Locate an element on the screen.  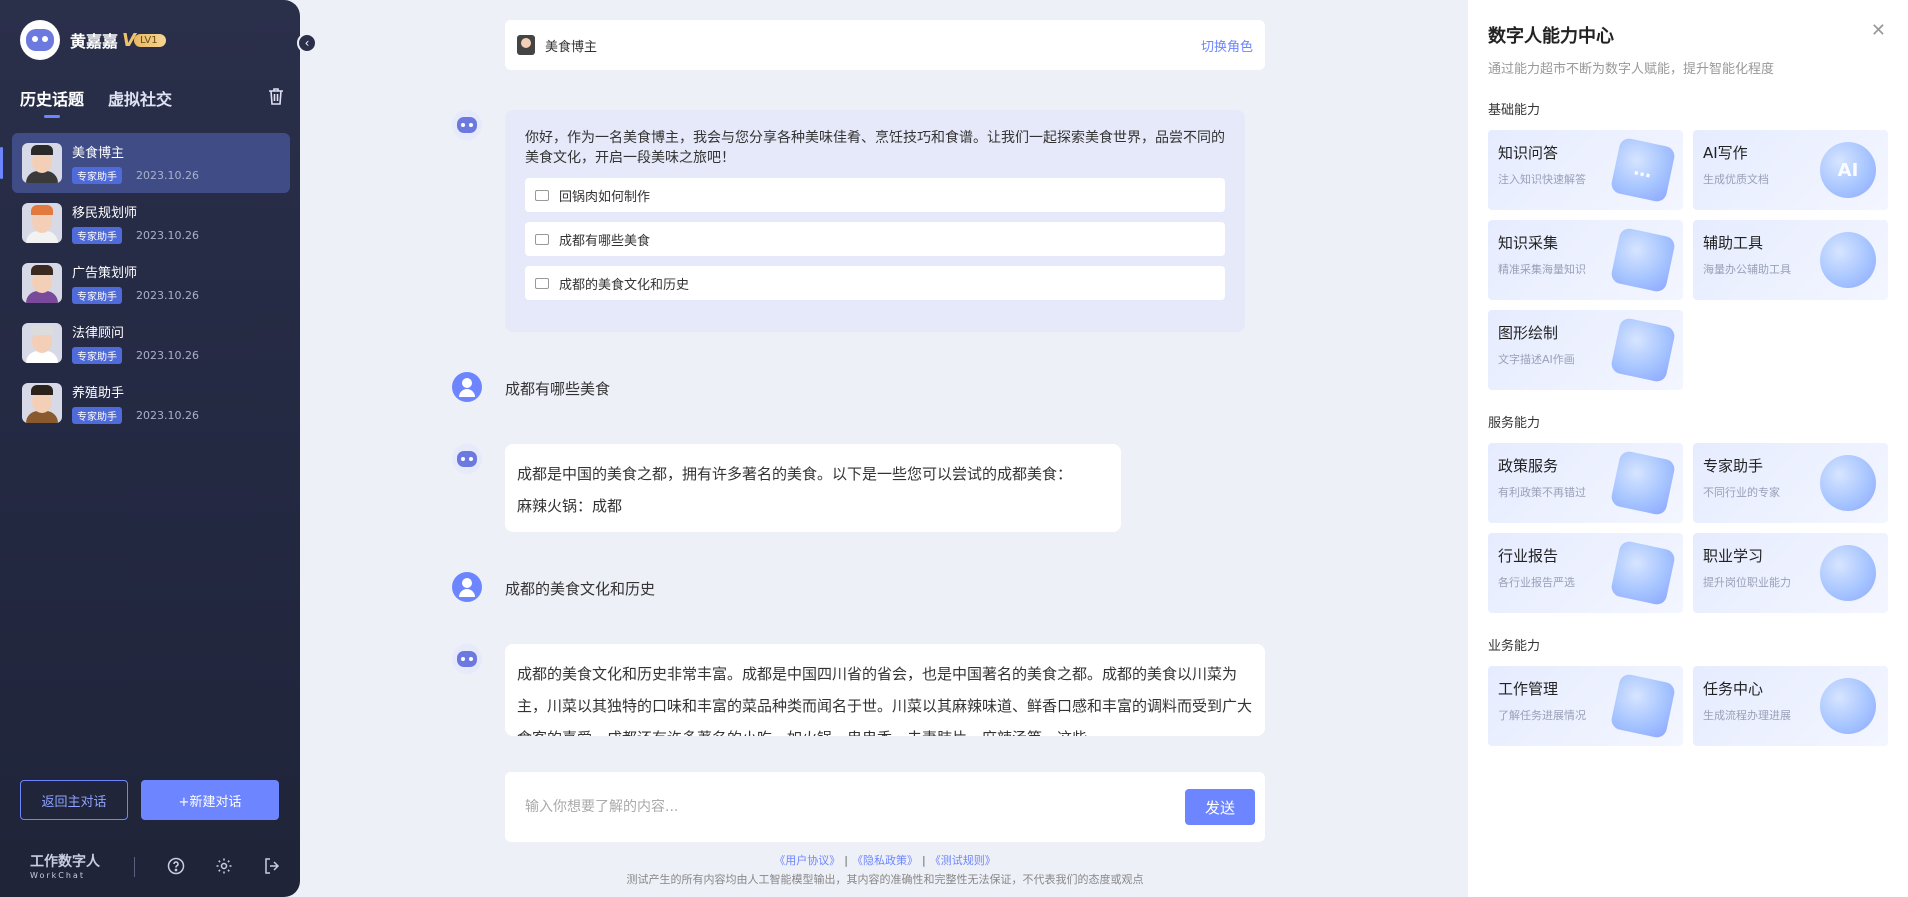
send-button: 发送 is located at coordinates (1220, 807).